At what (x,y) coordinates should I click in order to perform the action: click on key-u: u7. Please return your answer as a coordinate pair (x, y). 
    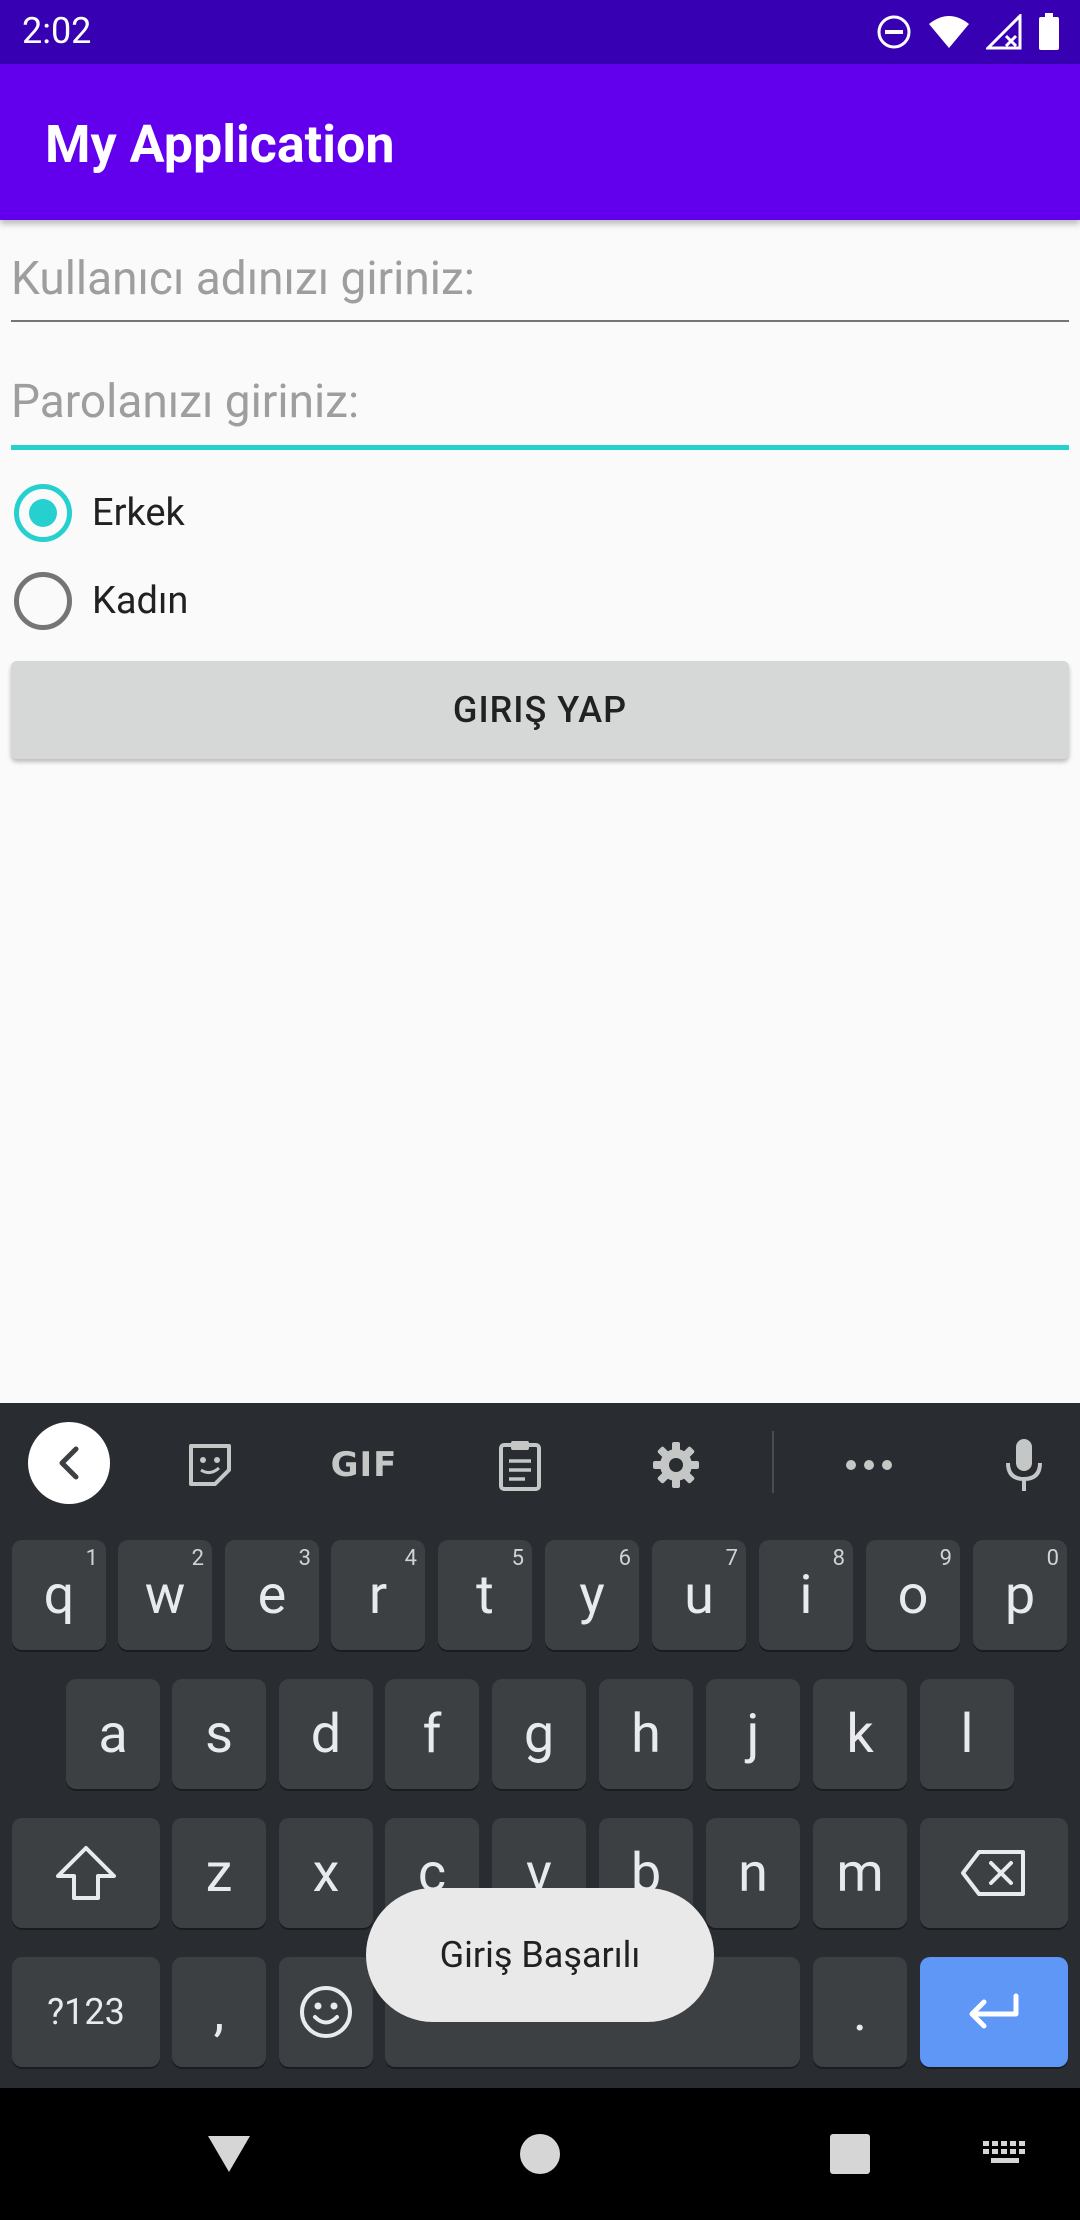
    Looking at the image, I should click on (699, 1595).